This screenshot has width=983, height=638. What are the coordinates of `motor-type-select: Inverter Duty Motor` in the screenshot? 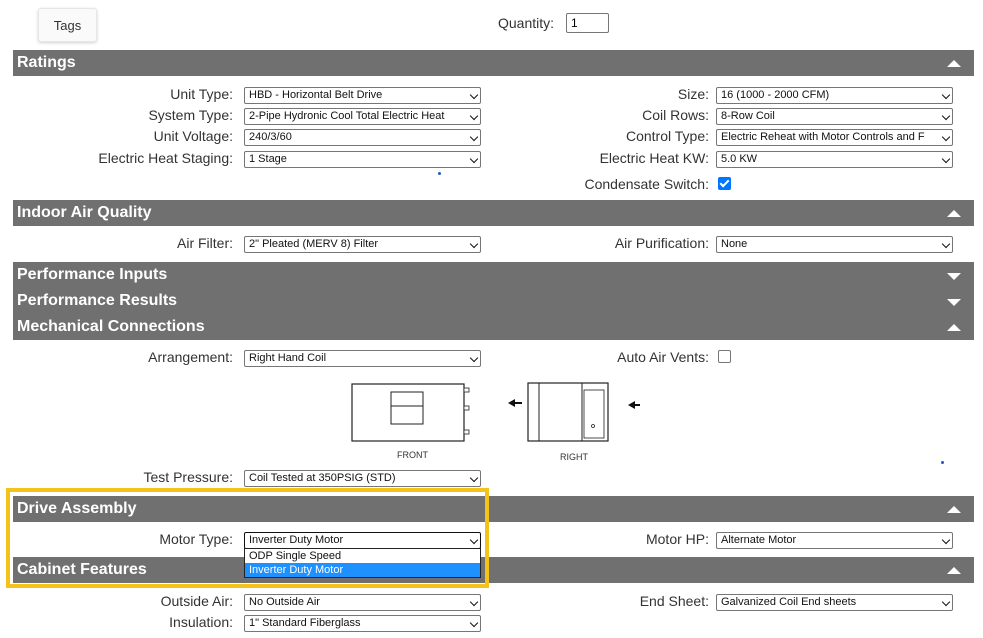 It's located at (362, 540).